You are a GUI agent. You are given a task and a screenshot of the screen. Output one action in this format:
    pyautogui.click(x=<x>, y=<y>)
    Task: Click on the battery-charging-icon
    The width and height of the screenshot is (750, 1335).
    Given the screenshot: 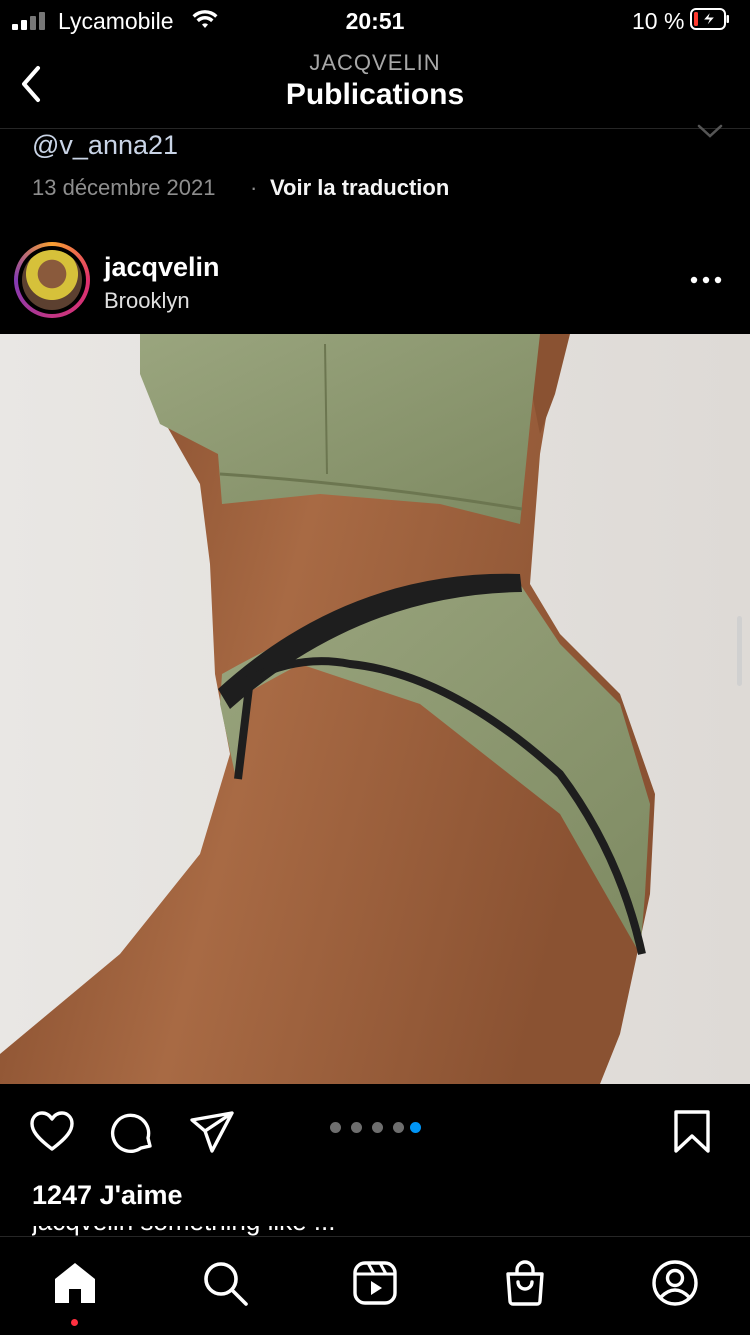 What is the action you would take?
    pyautogui.click(x=709, y=19)
    